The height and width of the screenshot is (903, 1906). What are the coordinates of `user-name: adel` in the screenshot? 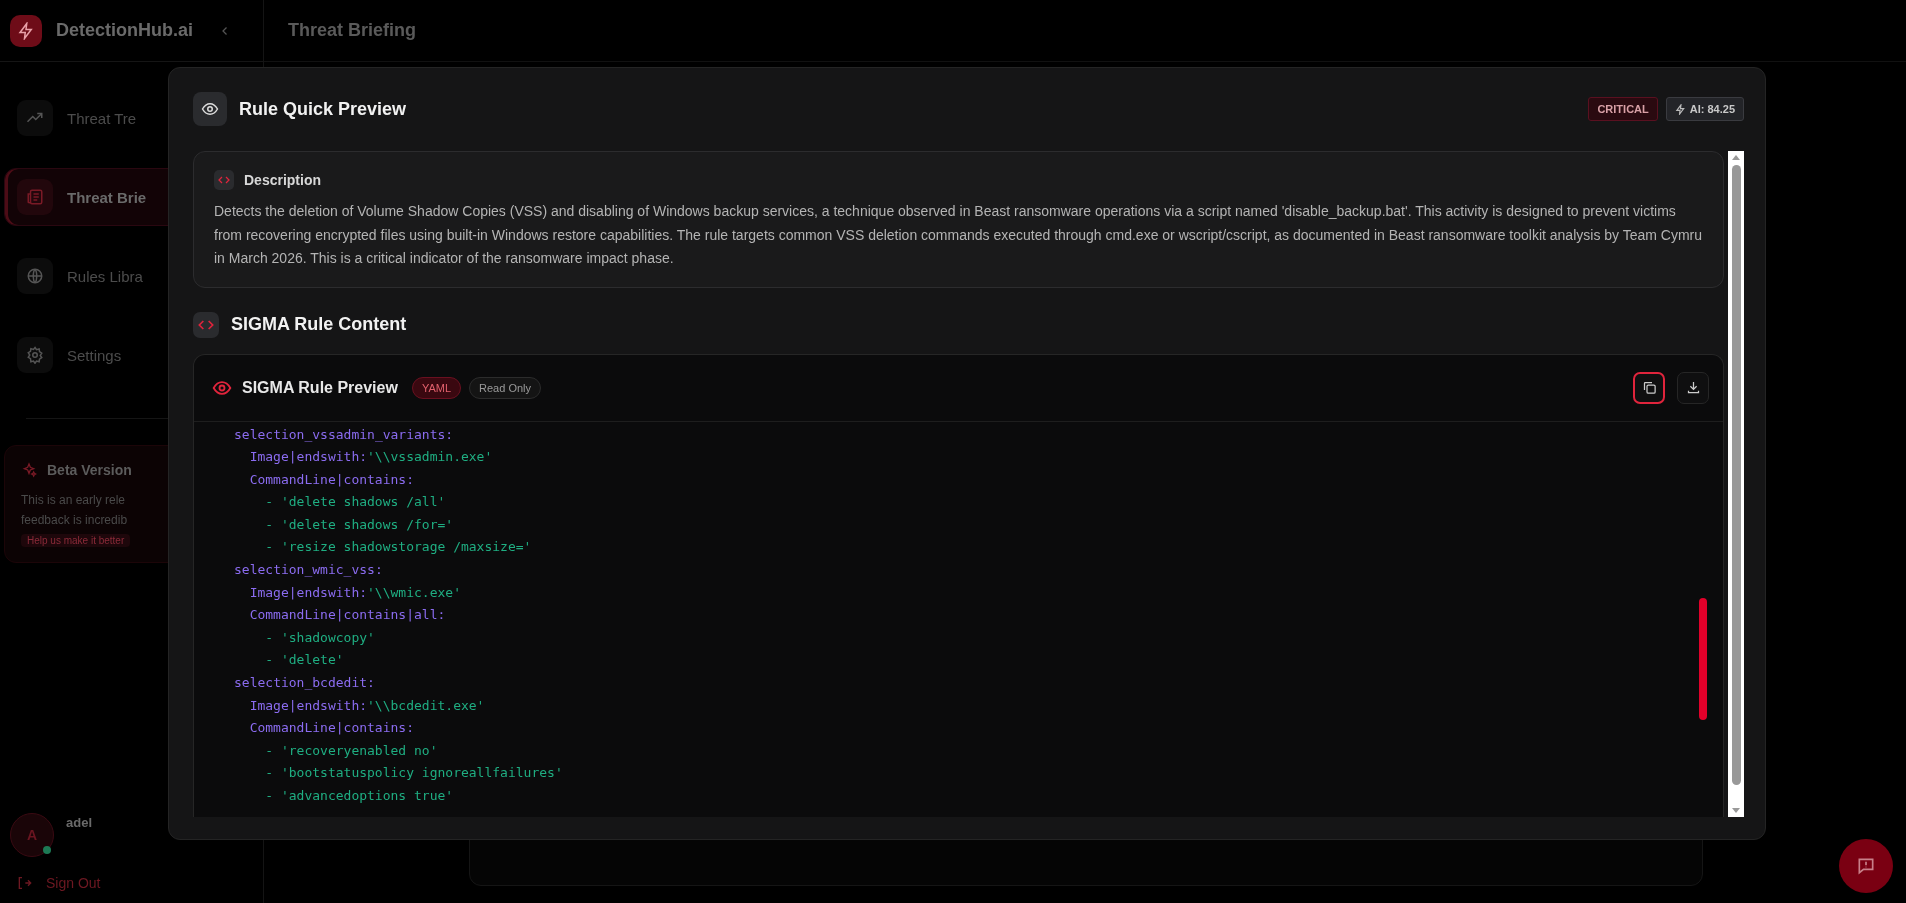 It's located at (79, 822).